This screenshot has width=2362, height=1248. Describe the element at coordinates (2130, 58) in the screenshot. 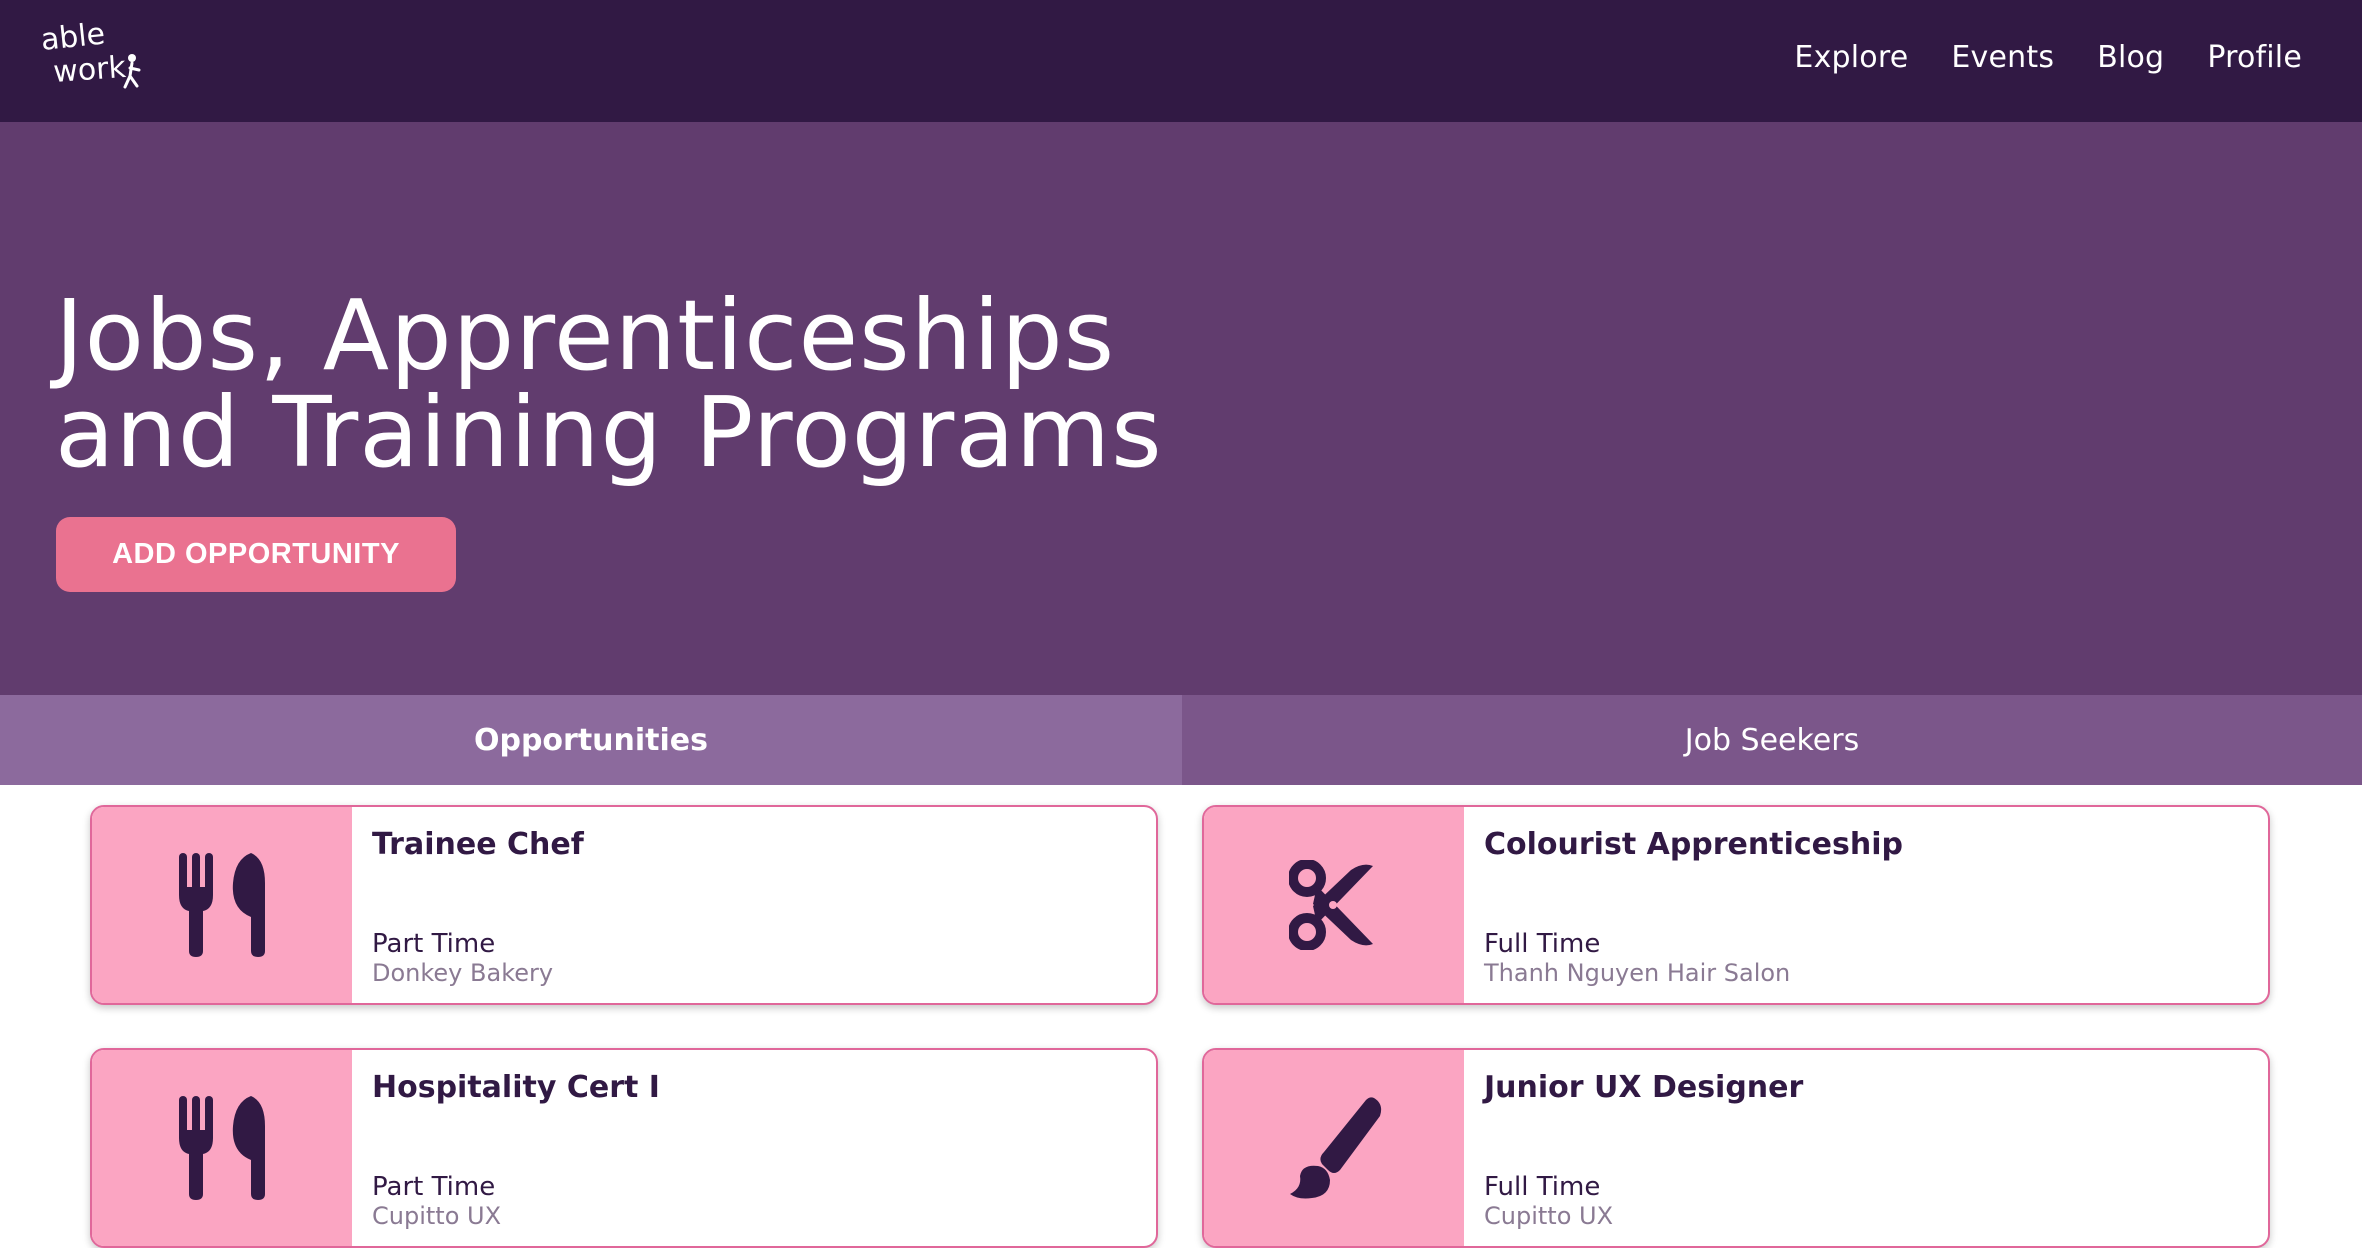

I see `nav-blog: Blog` at that location.